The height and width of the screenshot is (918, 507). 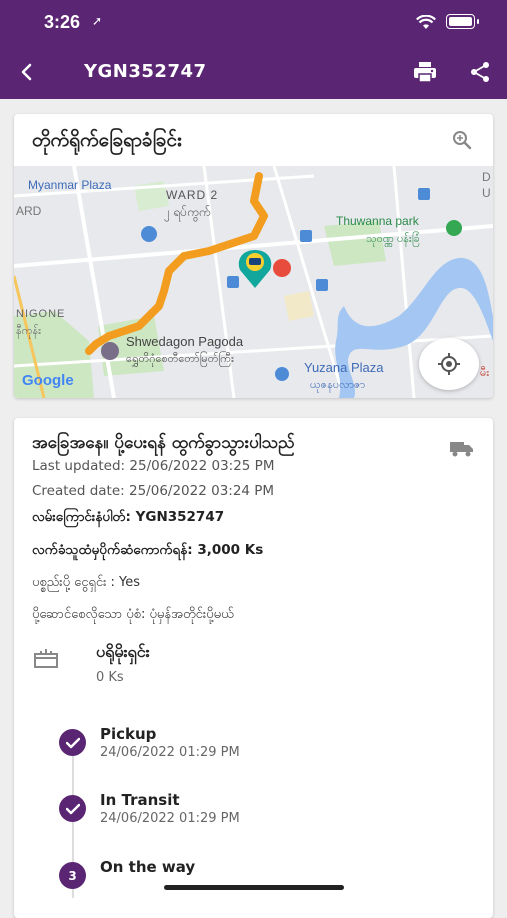 What do you see at coordinates (86, 582) in the screenshot?
I see `prepaid-text: ပစ္စည်းပို့ ငွေရှင်း : Yes` at bounding box center [86, 582].